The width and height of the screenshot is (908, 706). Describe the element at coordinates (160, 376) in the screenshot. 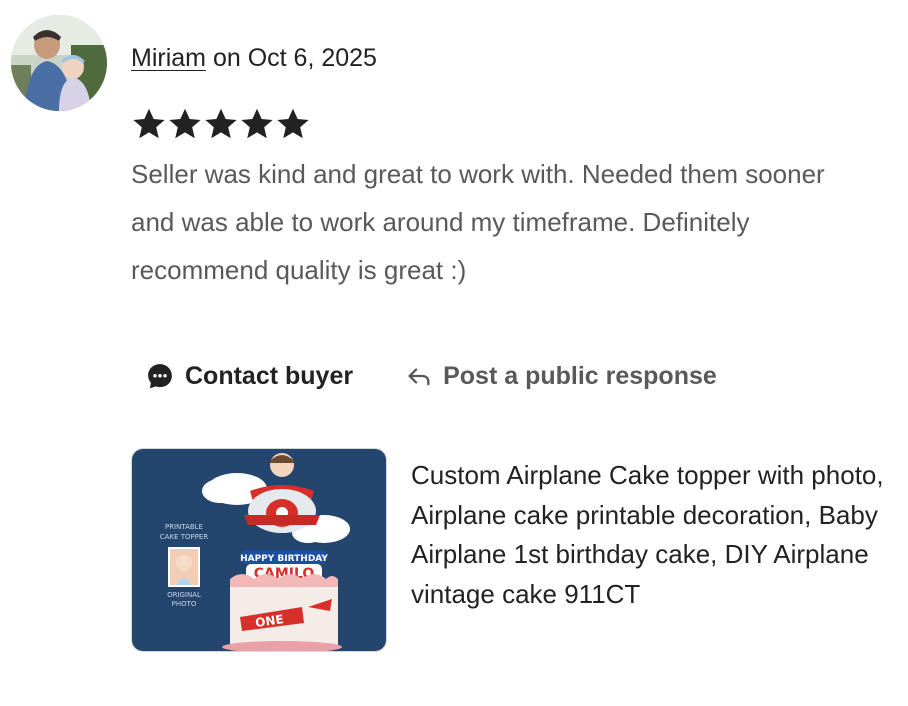

I see `chat-bubble-icon` at that location.